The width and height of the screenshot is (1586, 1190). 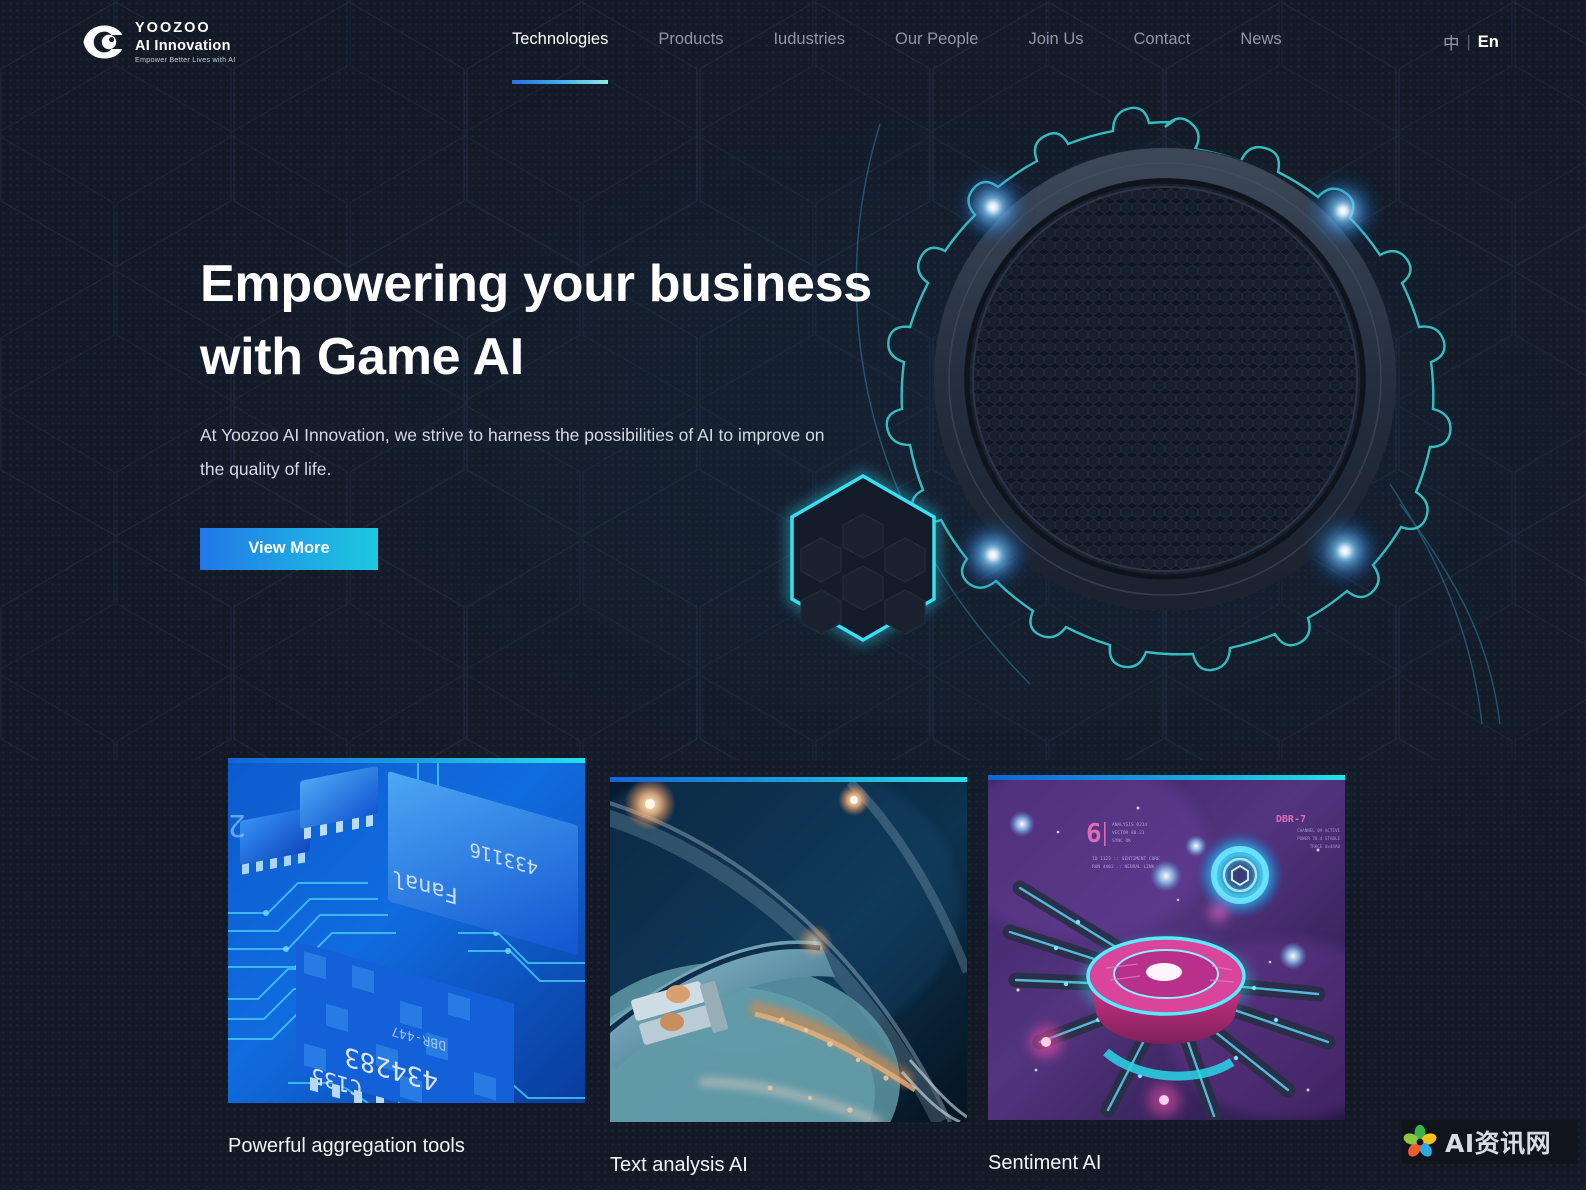 I want to click on card-title: Powerful aggregation tools, so click(x=346, y=1146).